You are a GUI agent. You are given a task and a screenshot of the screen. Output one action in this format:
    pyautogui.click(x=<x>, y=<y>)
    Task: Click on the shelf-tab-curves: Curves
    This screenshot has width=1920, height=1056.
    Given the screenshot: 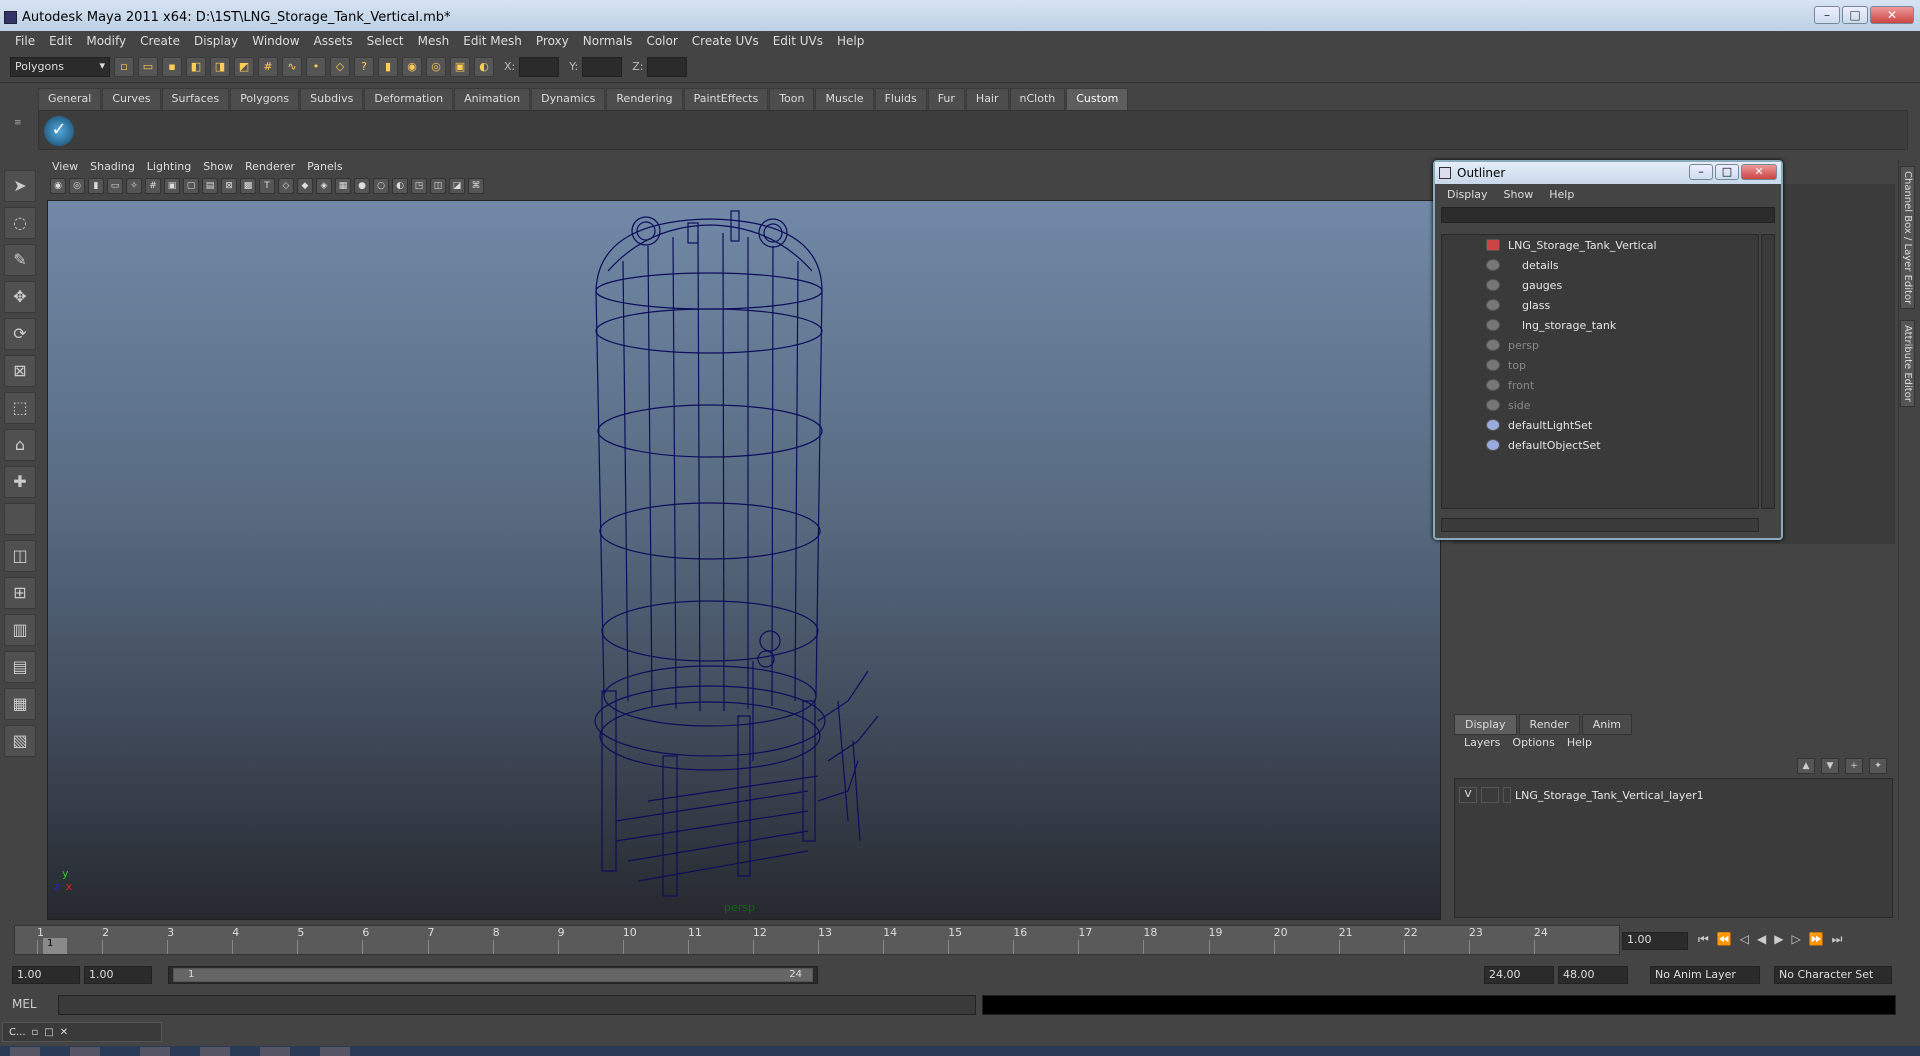 What is the action you would take?
    pyautogui.click(x=131, y=99)
    